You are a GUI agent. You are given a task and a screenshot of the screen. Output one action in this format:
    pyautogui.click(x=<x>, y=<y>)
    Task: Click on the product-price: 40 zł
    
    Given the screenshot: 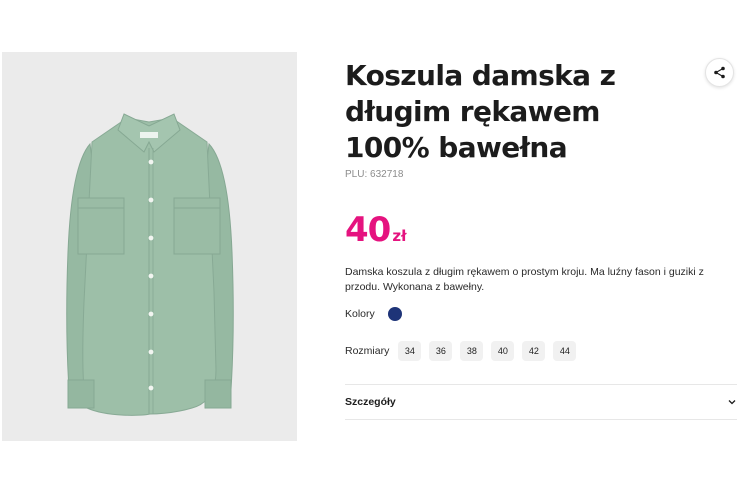 What is the action you would take?
    pyautogui.click(x=376, y=230)
    